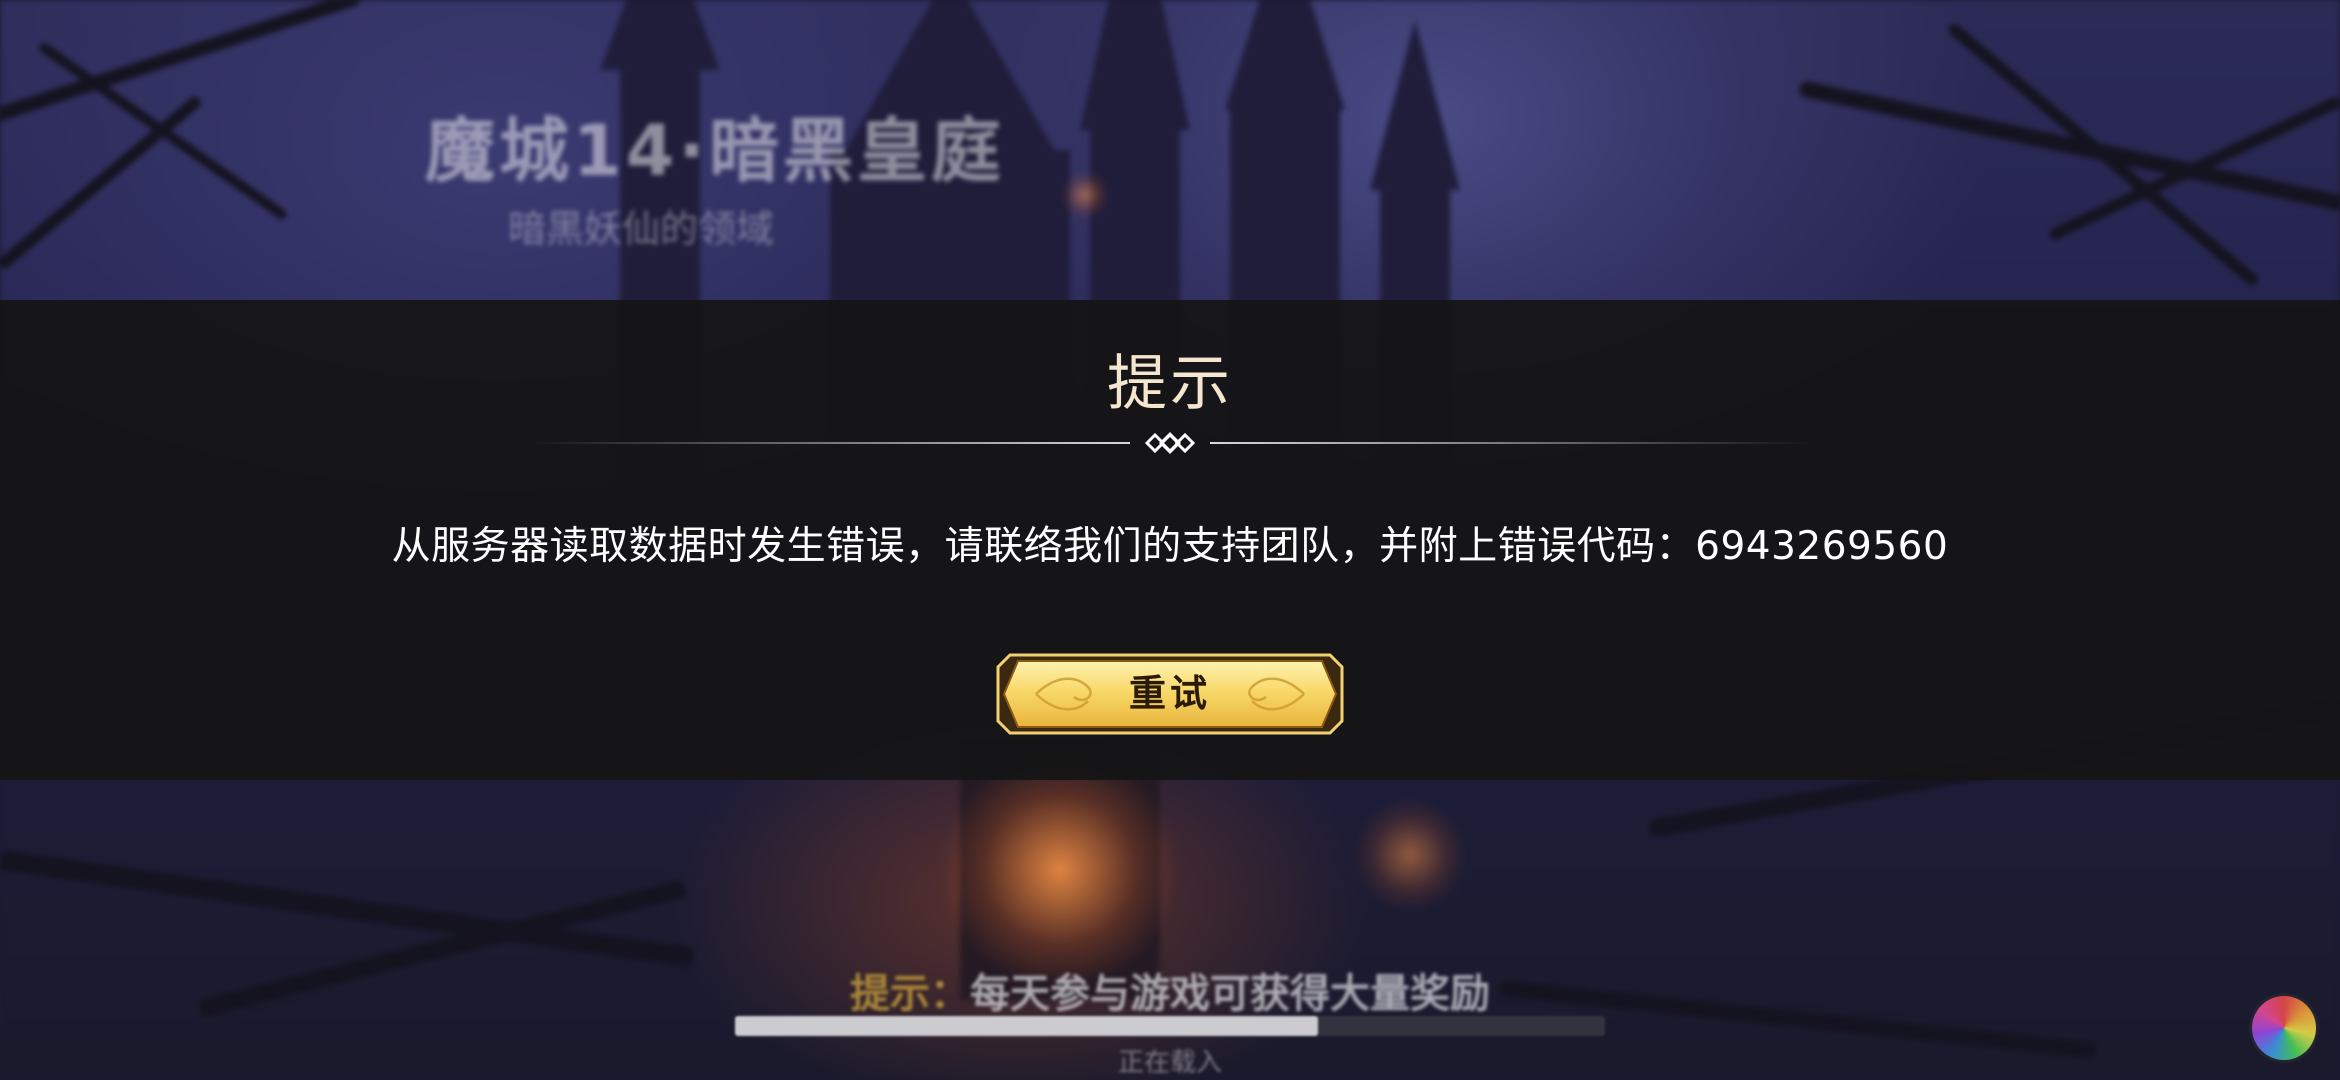 This screenshot has width=2340, height=1080. I want to click on loading-tip: 提示：每天参与游戏可获得大量奖励, so click(1170, 990).